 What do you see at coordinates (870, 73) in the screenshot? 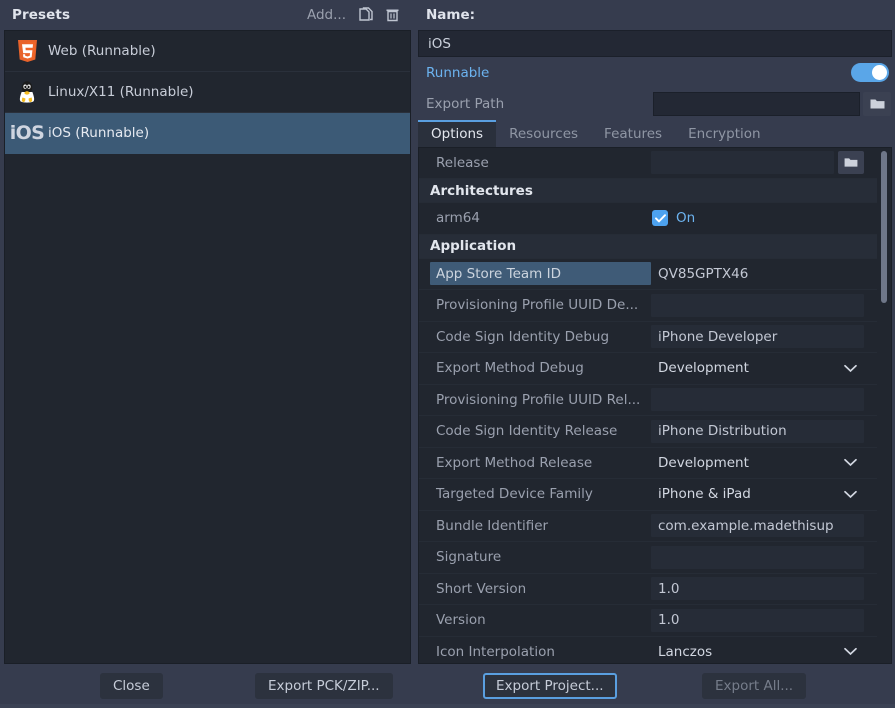
I see `runnable-toggle` at bounding box center [870, 73].